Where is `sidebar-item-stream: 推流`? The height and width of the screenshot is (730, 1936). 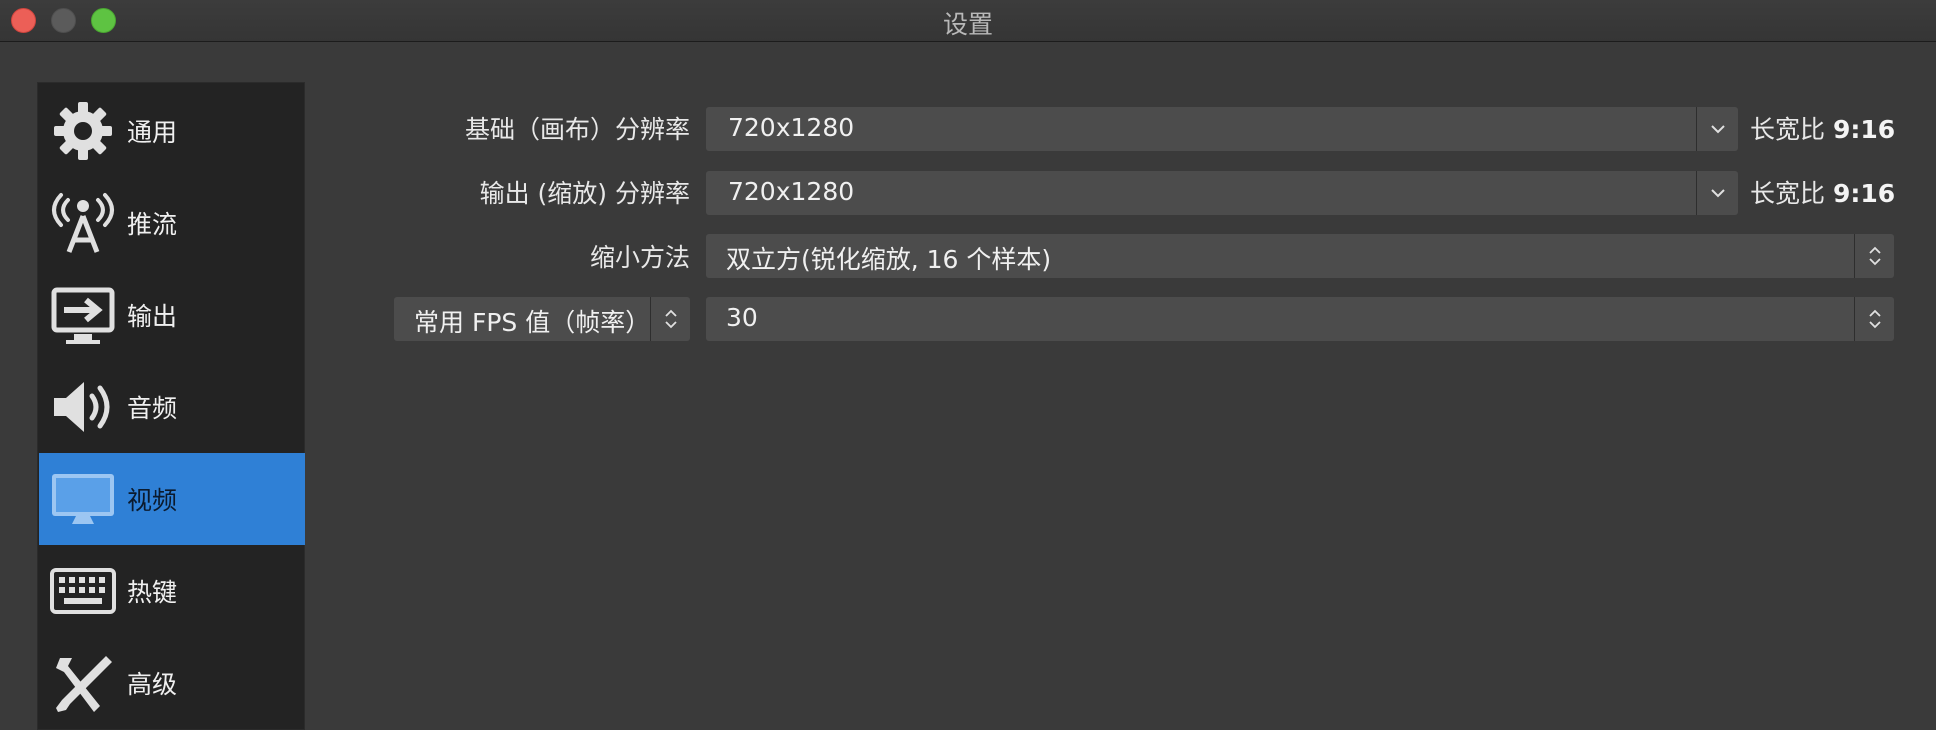 sidebar-item-stream: 推流 is located at coordinates (172, 223).